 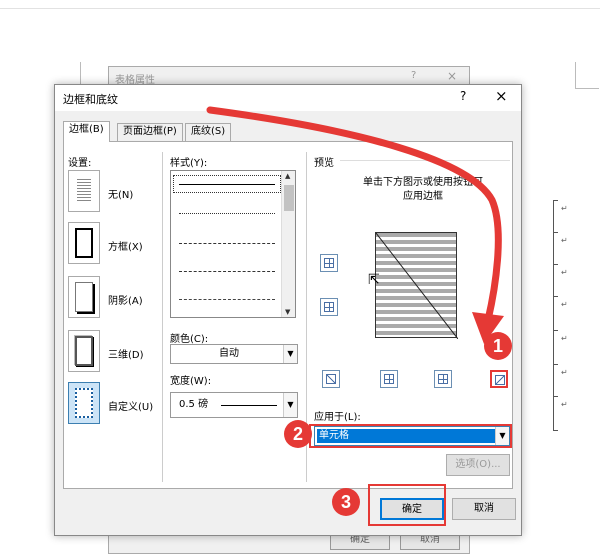 I want to click on annotation-badge-3: 3, so click(x=346, y=502).